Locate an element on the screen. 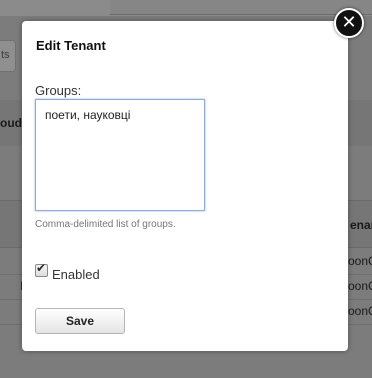 This screenshot has height=378, width=372. background-tab-button: ts is located at coordinates (8, 56).